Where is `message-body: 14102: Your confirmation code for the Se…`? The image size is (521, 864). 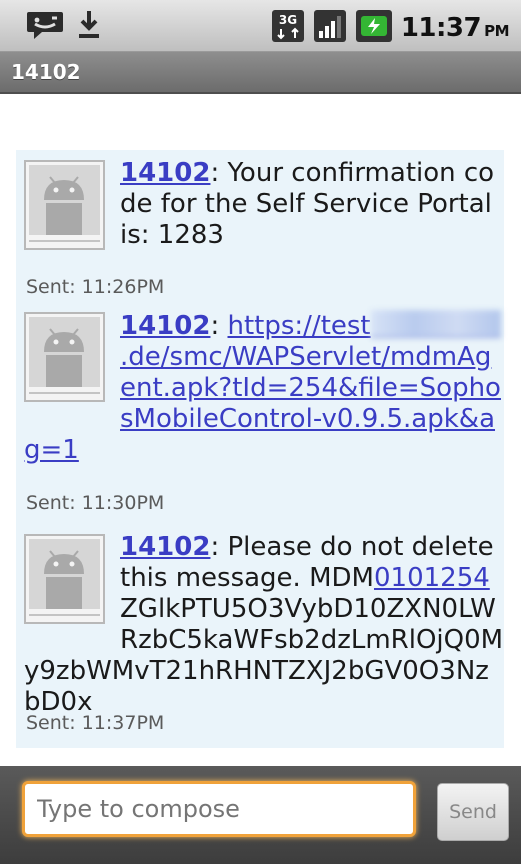 message-body: 14102: Your confirmation code for the Se… is located at coordinates (307, 204).